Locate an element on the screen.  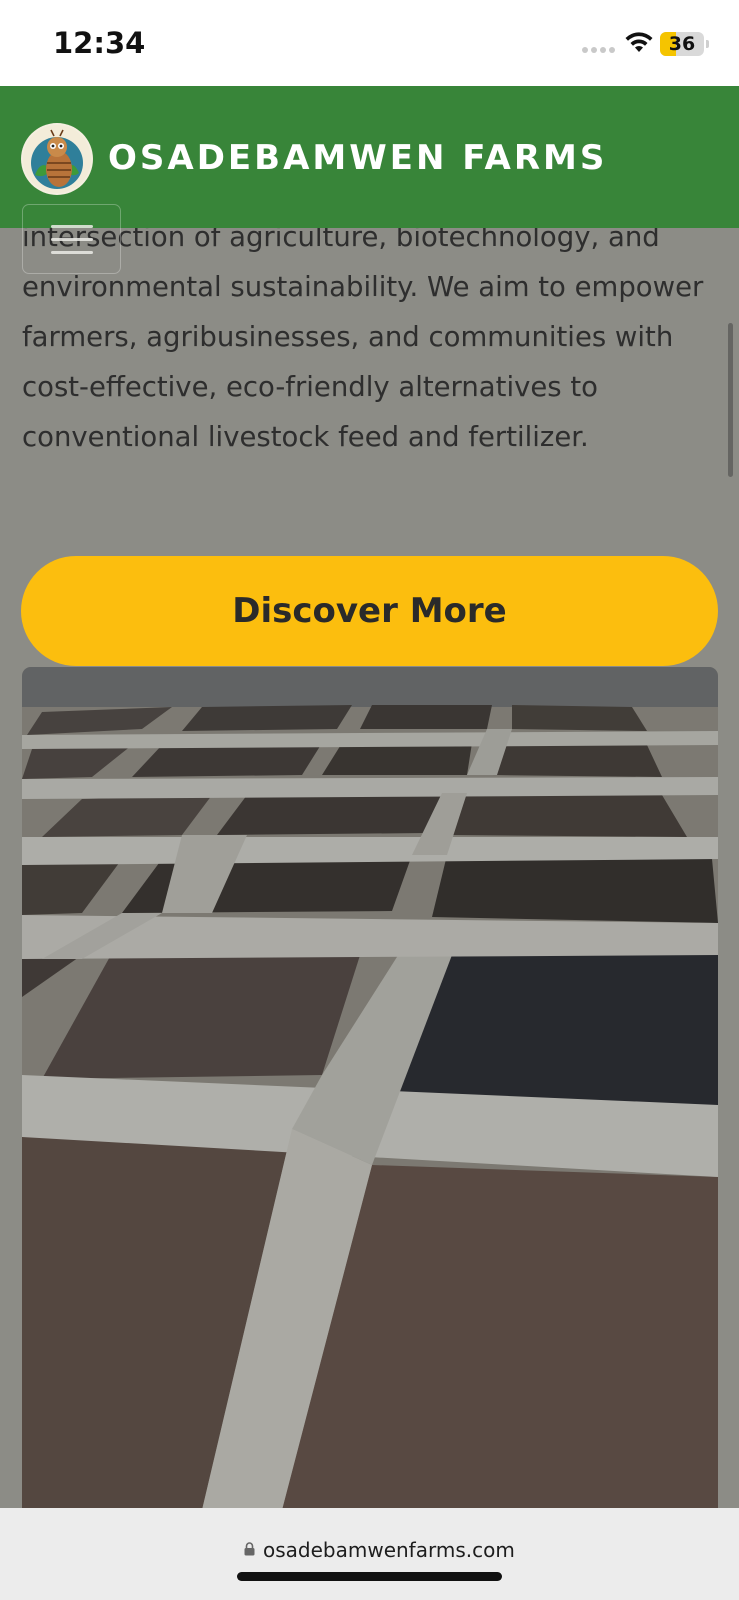
browser-address-bar: osadebamwenfarms.com is located at coordinates (369, 1554).